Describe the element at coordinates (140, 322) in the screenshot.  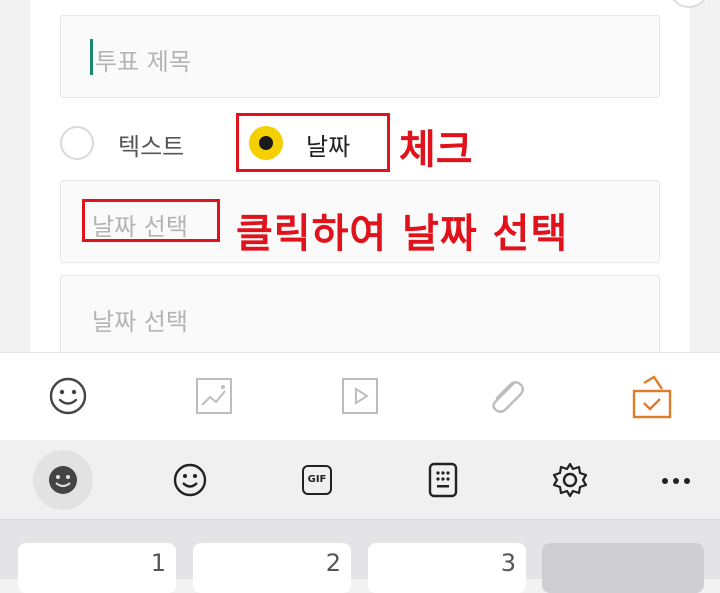
I see `date-select-2-placeholder: 날짜 선택` at that location.